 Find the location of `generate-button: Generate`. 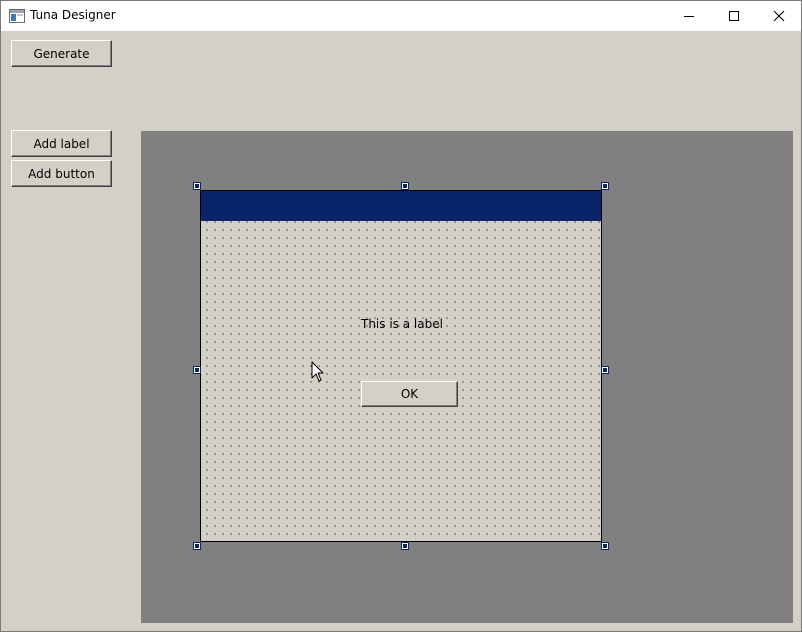

generate-button: Generate is located at coordinates (61, 53).